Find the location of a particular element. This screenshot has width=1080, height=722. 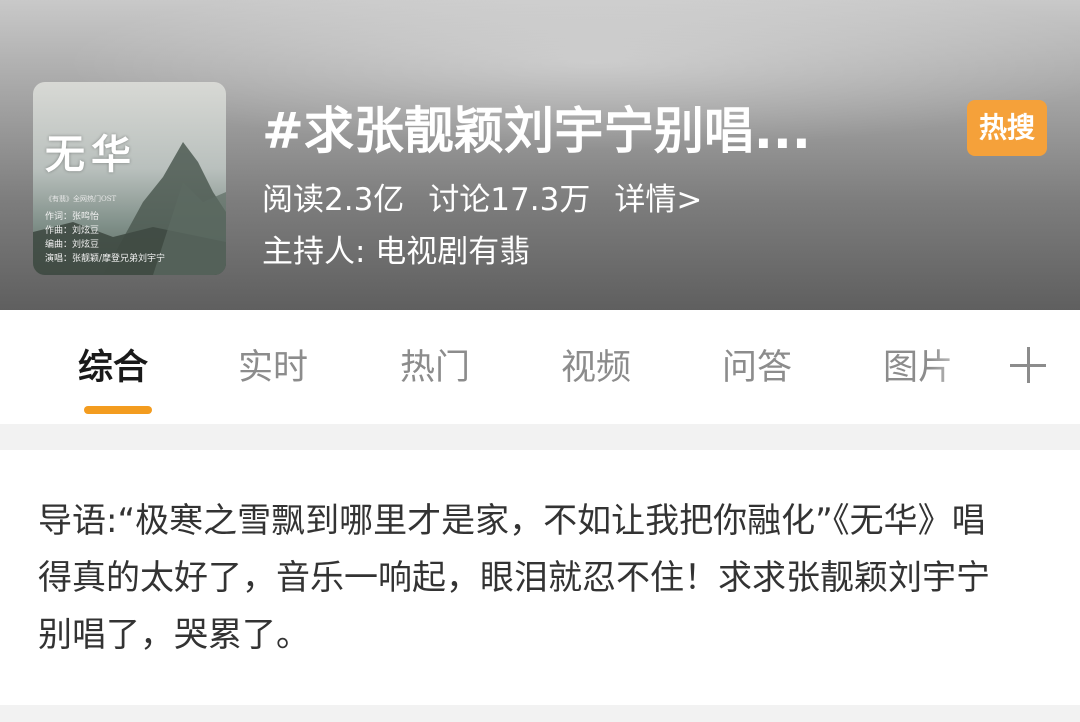

tab-qa: 问答 is located at coordinates (757, 368).